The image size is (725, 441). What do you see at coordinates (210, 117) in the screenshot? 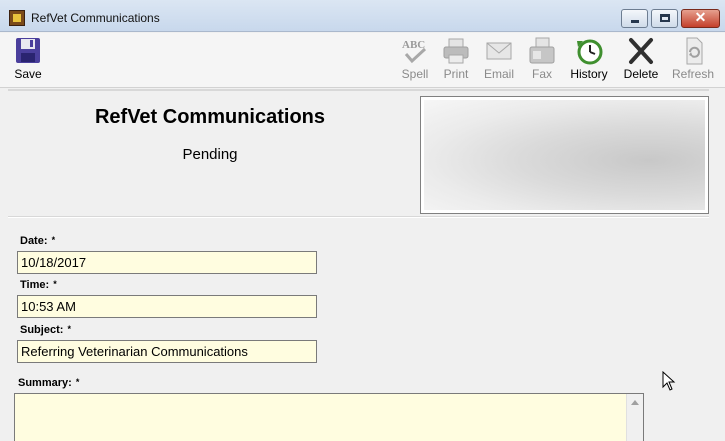
I see `form-title: RefVet Communications` at bounding box center [210, 117].